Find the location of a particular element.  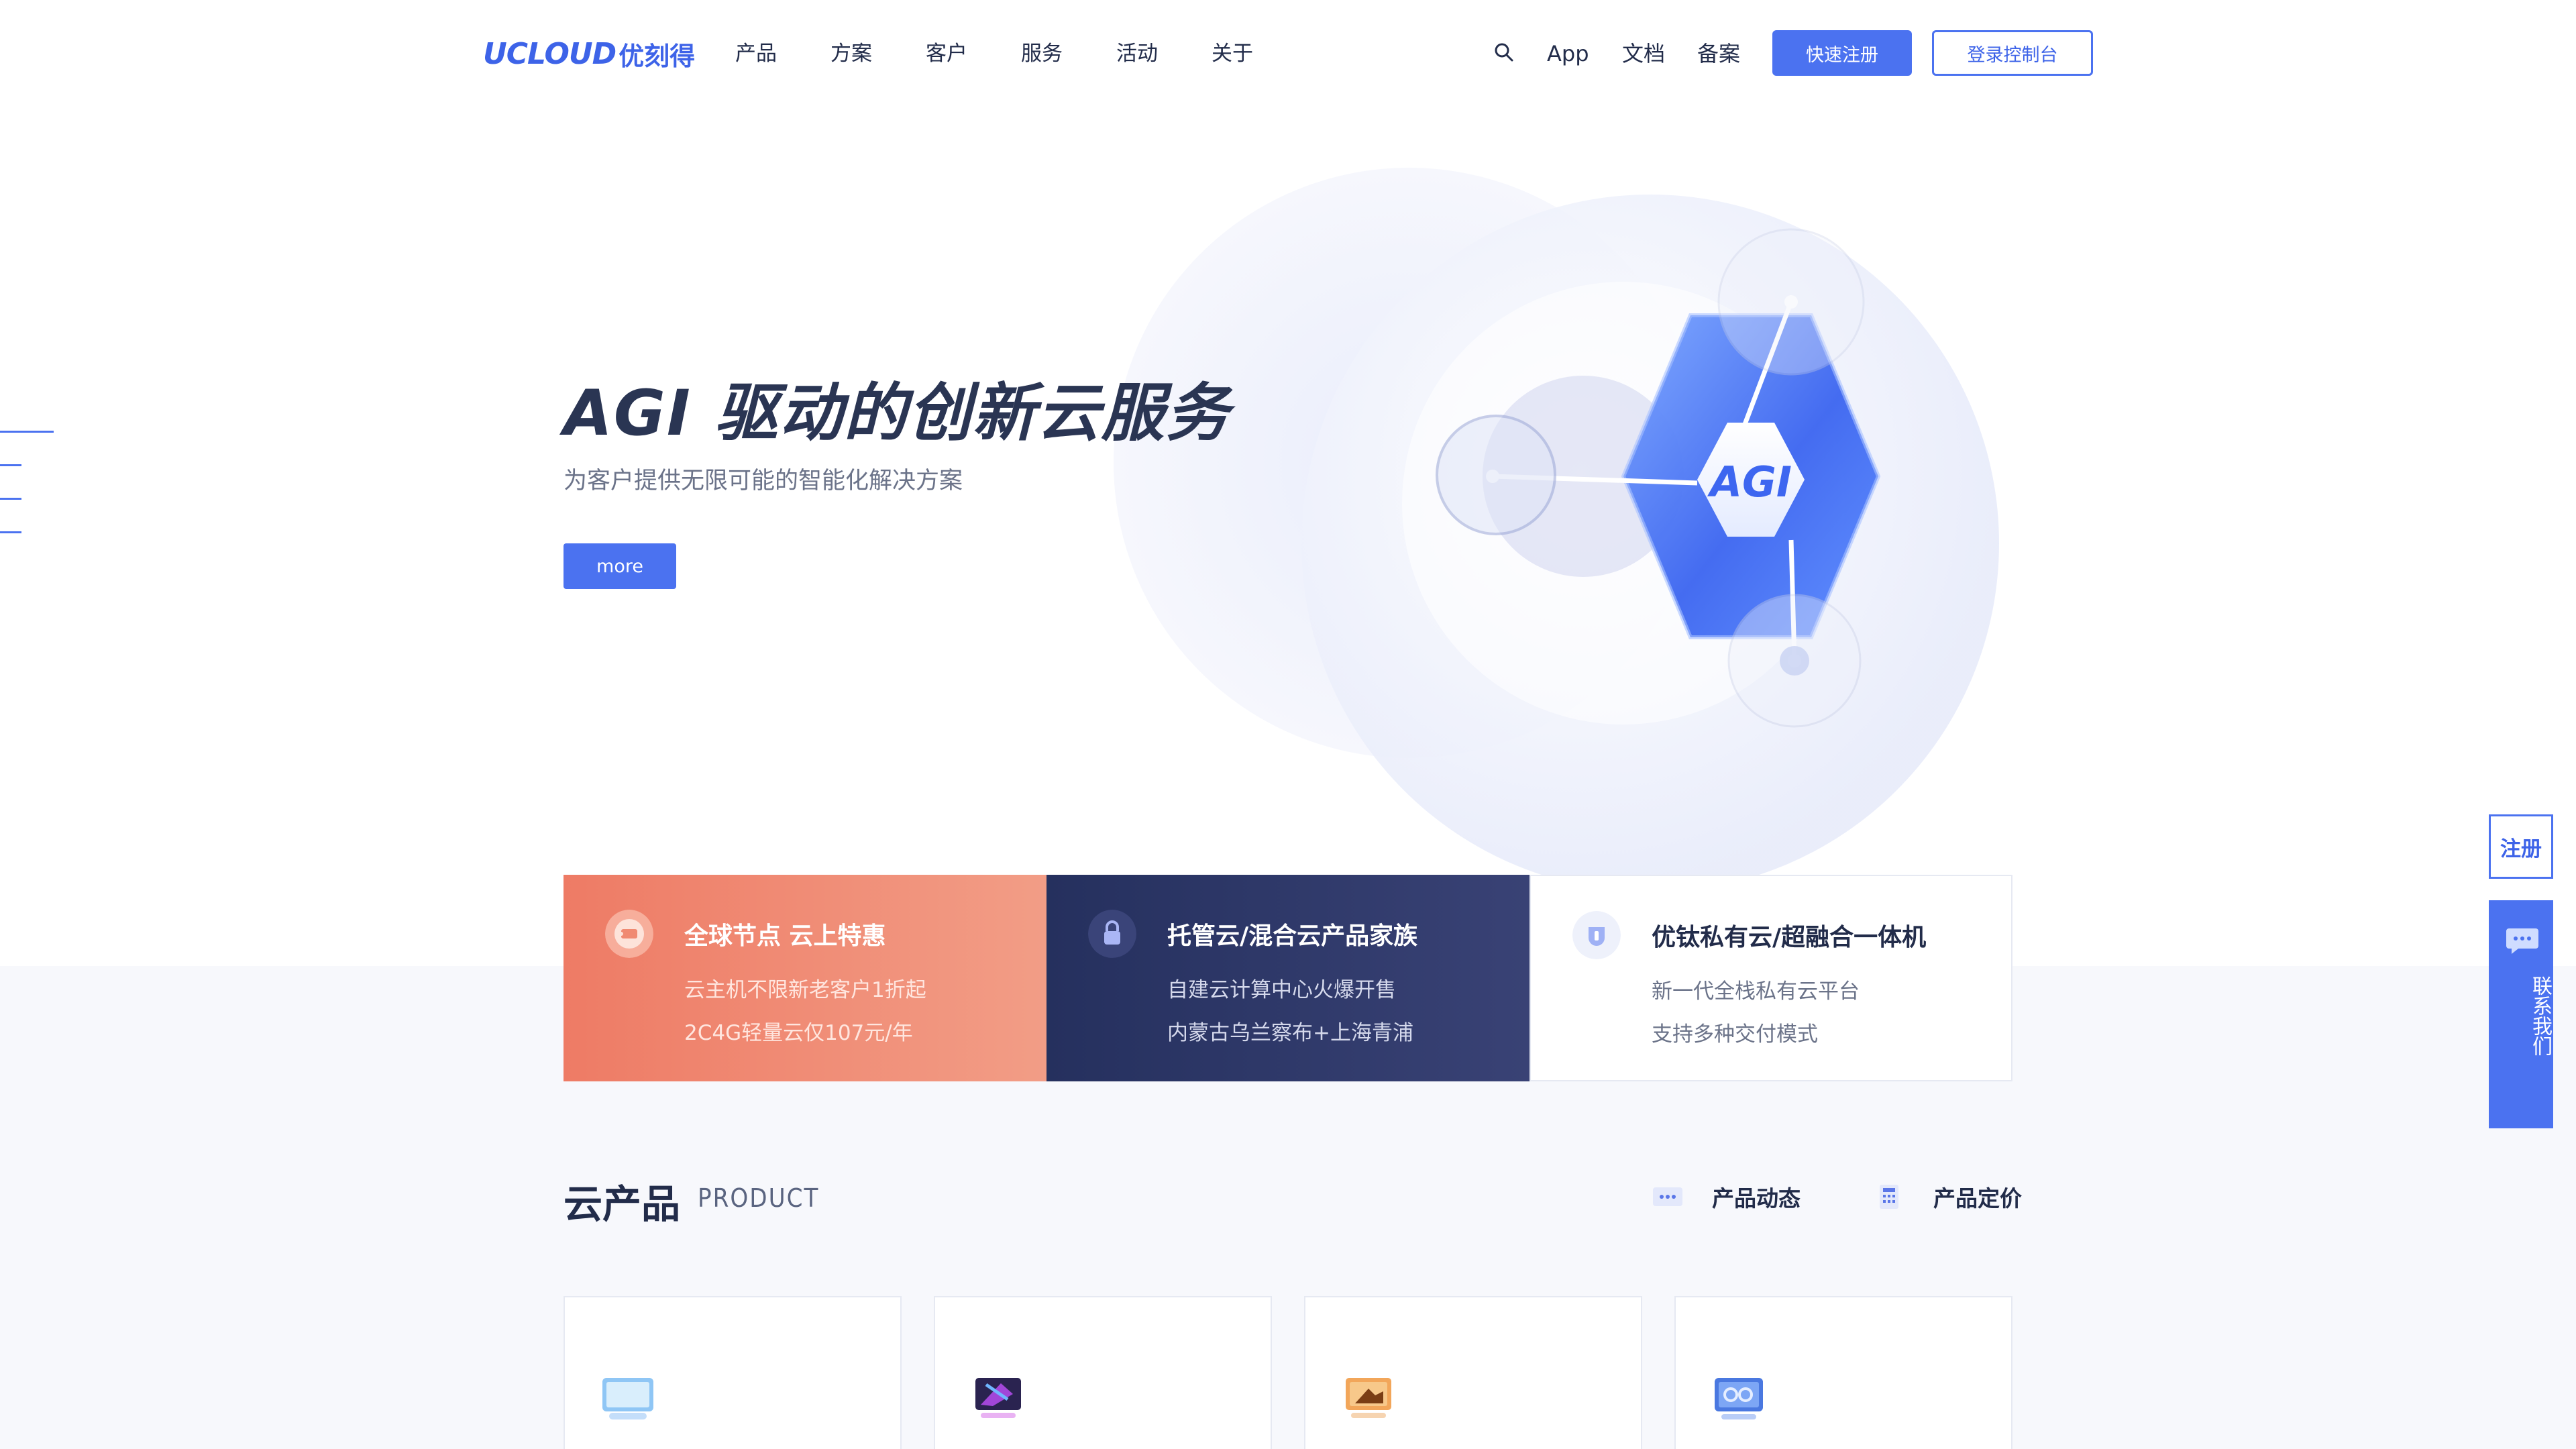

logo-text-en: UCLOUD is located at coordinates (549, 53).